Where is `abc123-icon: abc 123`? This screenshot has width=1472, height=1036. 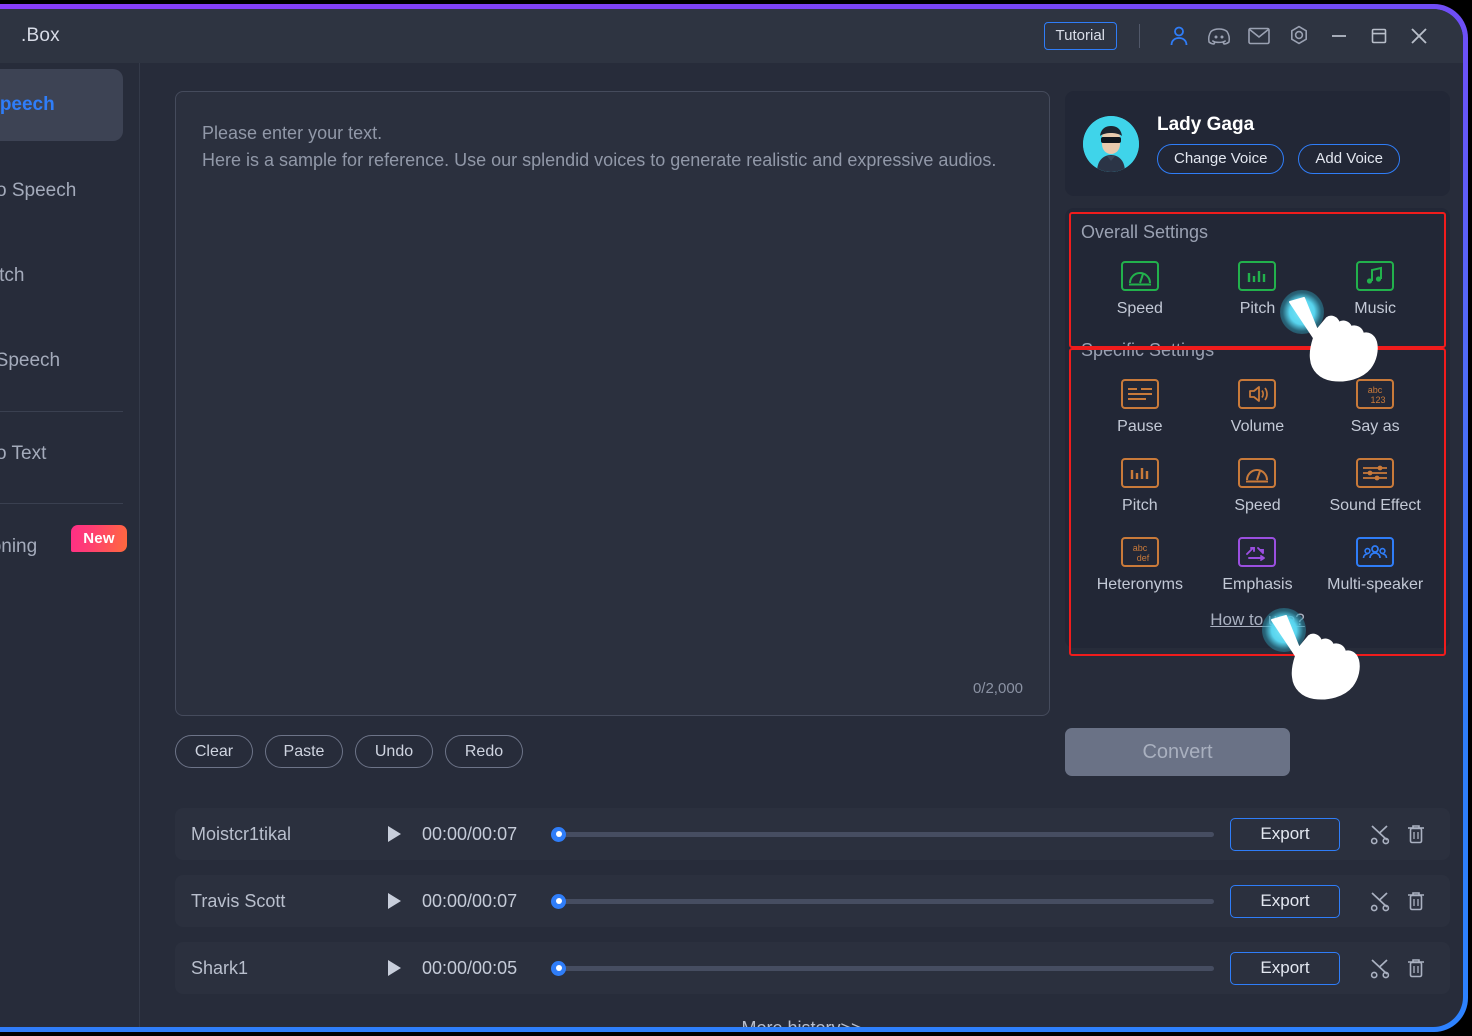
abc123-icon: abc 123 is located at coordinates (1375, 394).